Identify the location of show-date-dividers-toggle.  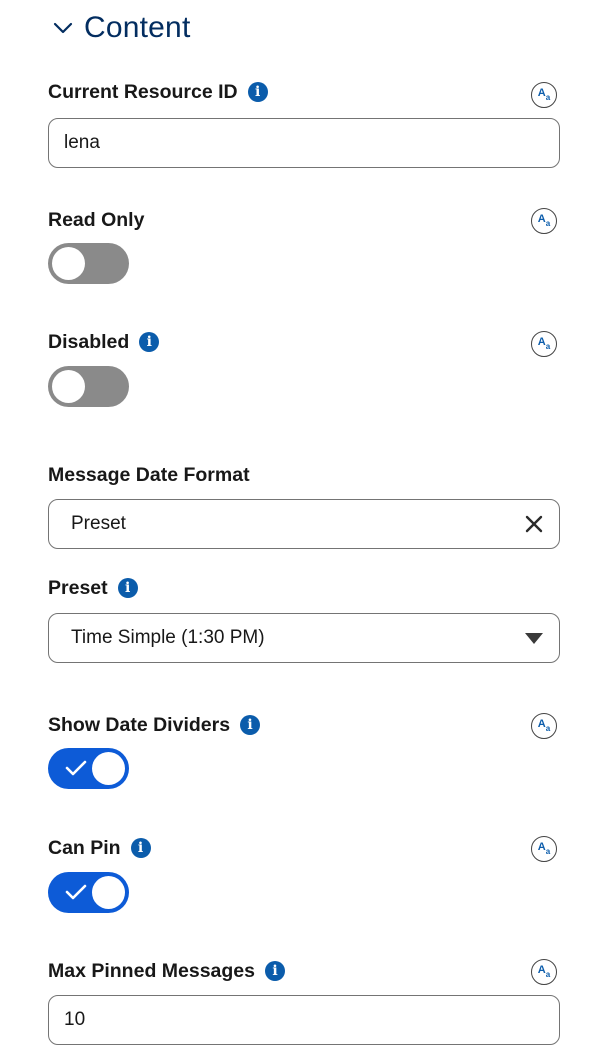
(88, 768).